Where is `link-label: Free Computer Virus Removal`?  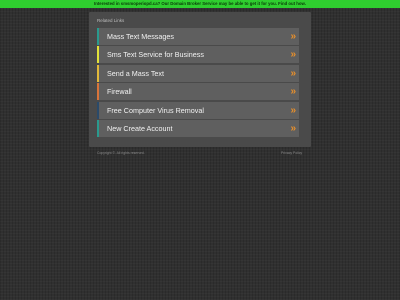
link-label: Free Computer Virus Removal is located at coordinates (155, 110).